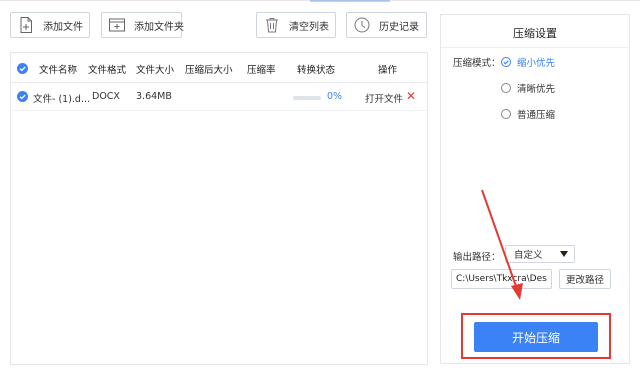 The image size is (640, 375). I want to click on output-path-select: 自定义, so click(540, 254).